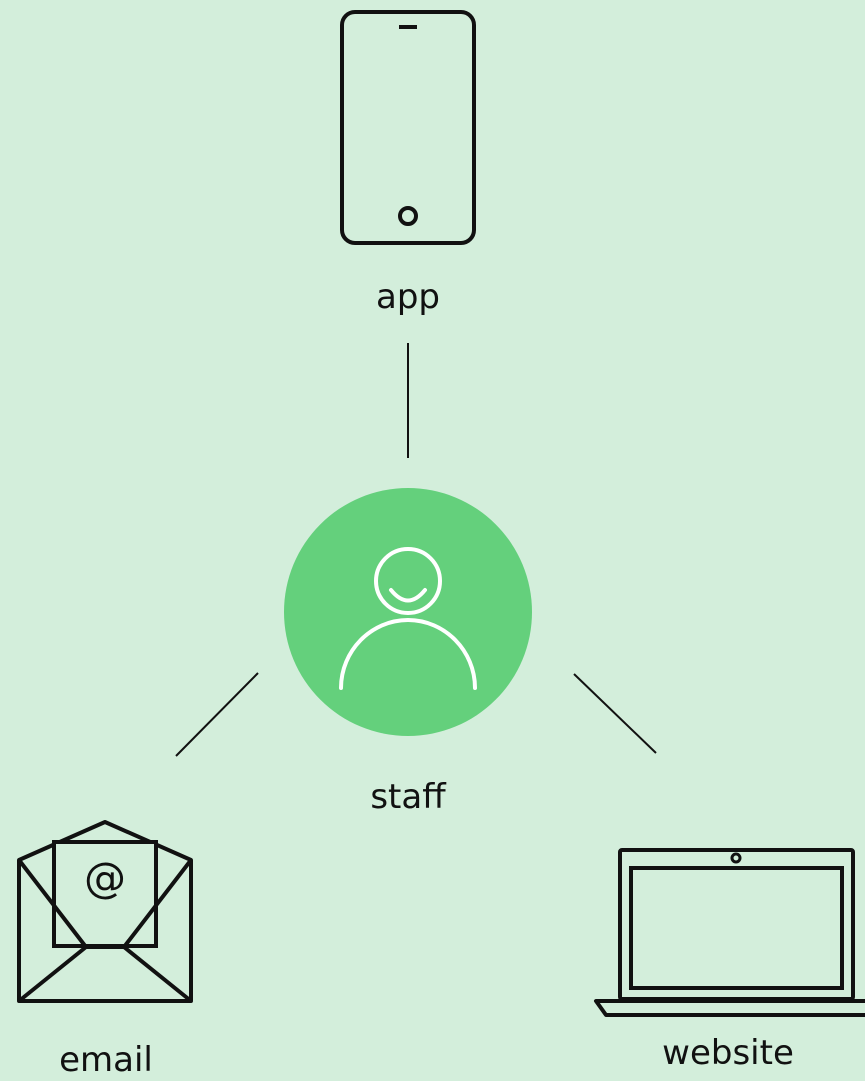 Image resolution: width=865 pixels, height=1081 pixels. What do you see at coordinates (408, 127) in the screenshot?
I see `smartphone-icon` at bounding box center [408, 127].